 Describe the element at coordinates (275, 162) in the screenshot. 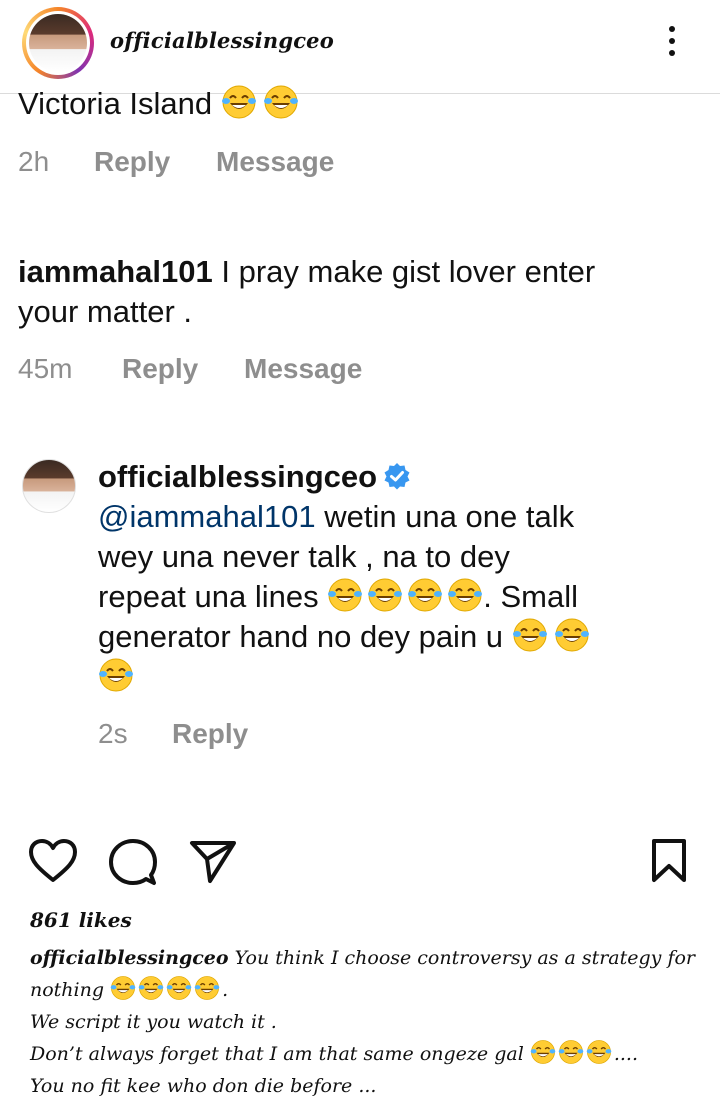

I see `comment-1-message-button: Message` at that location.